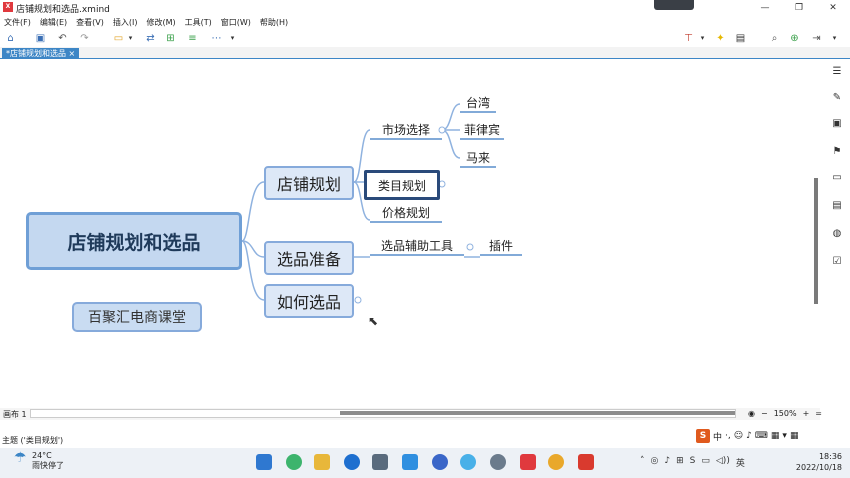 This screenshot has height=478, width=850. I want to click on menu-view: 查看(V), so click(90, 23).